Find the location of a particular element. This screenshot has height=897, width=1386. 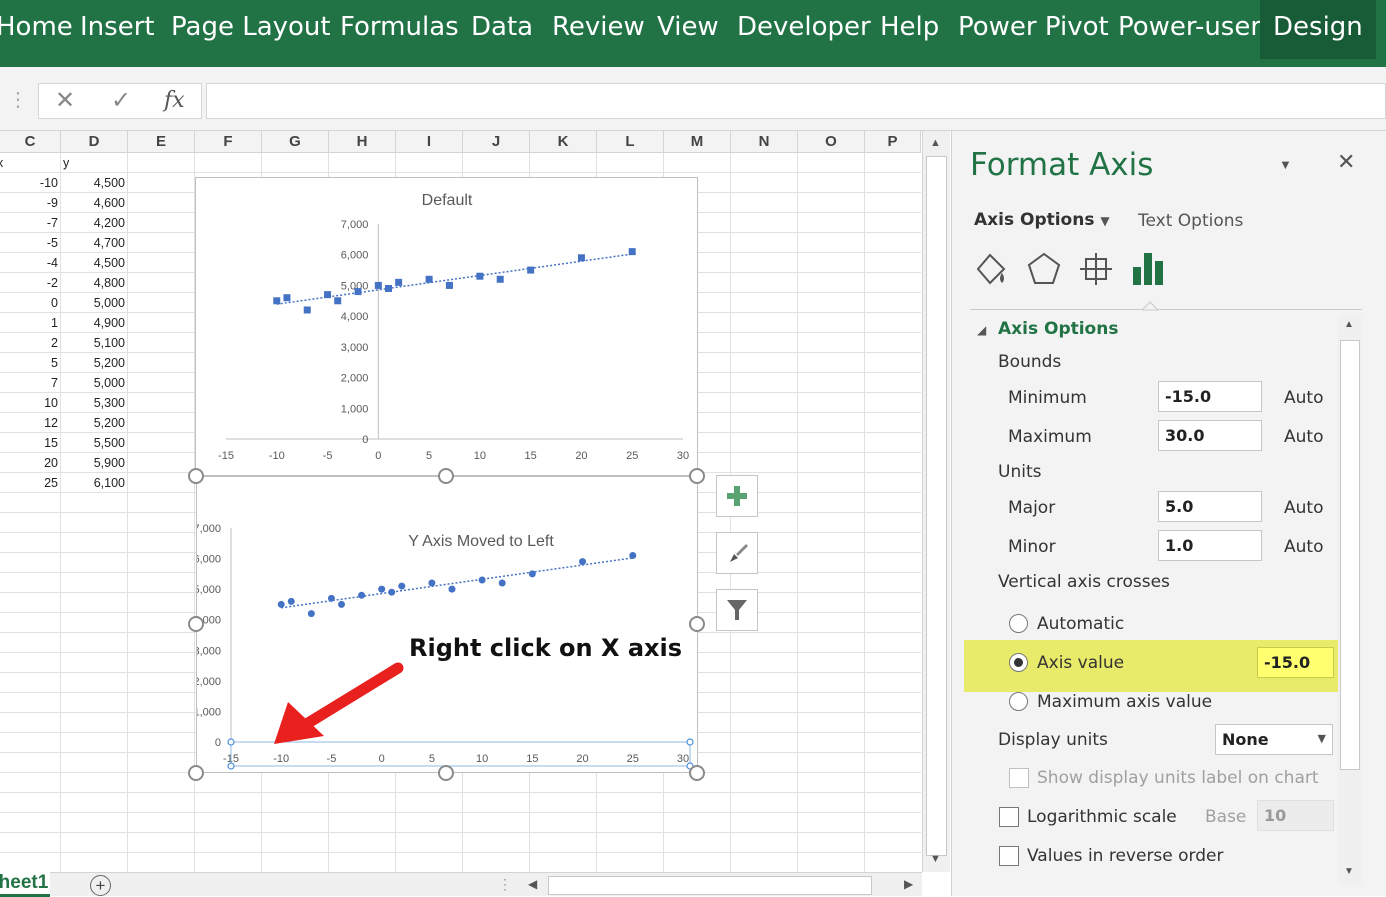

minimum-input: -15.0 is located at coordinates (1210, 396).